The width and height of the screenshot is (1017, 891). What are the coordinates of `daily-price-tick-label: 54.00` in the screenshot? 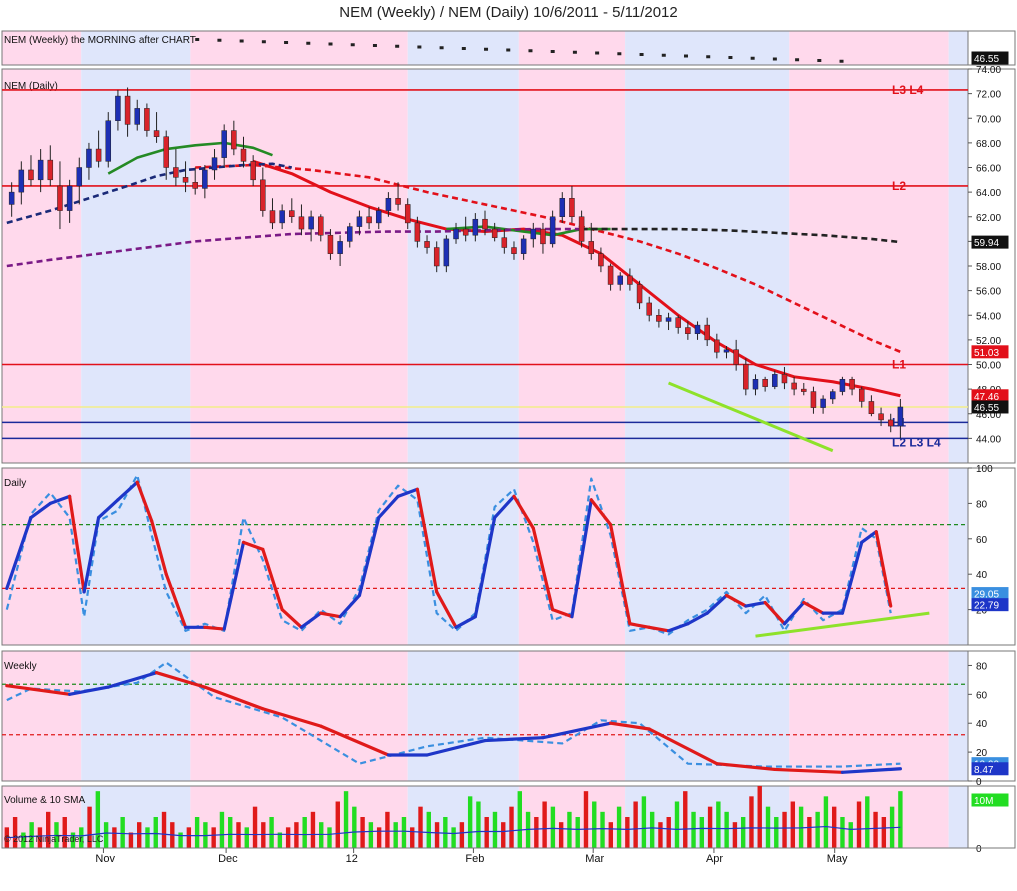 It's located at (988, 316).